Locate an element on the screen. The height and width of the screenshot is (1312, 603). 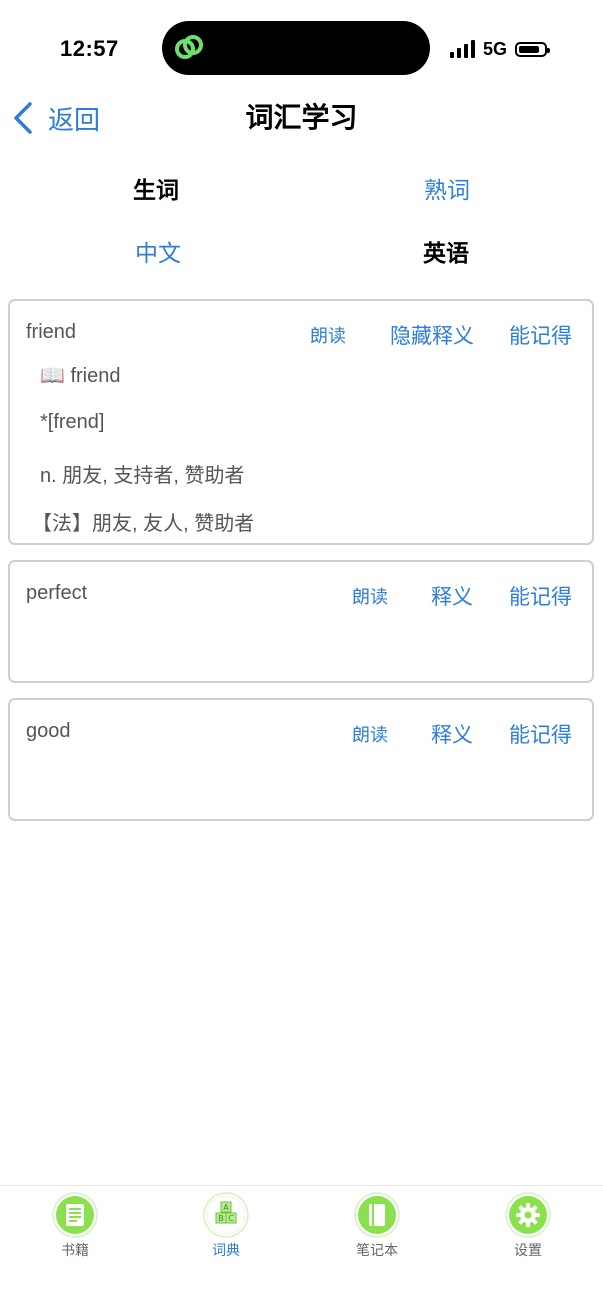
tab-notebook: 笔记本 is located at coordinates (377, 1226).